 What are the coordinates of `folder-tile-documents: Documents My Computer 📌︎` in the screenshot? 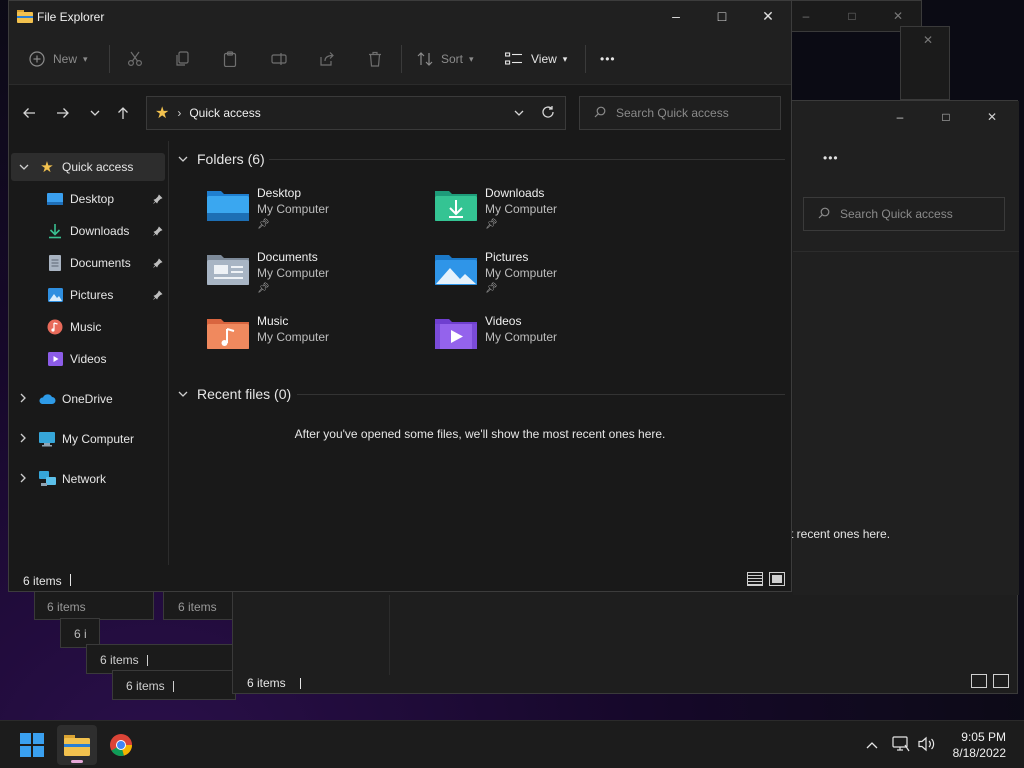 It's located at (315, 277).